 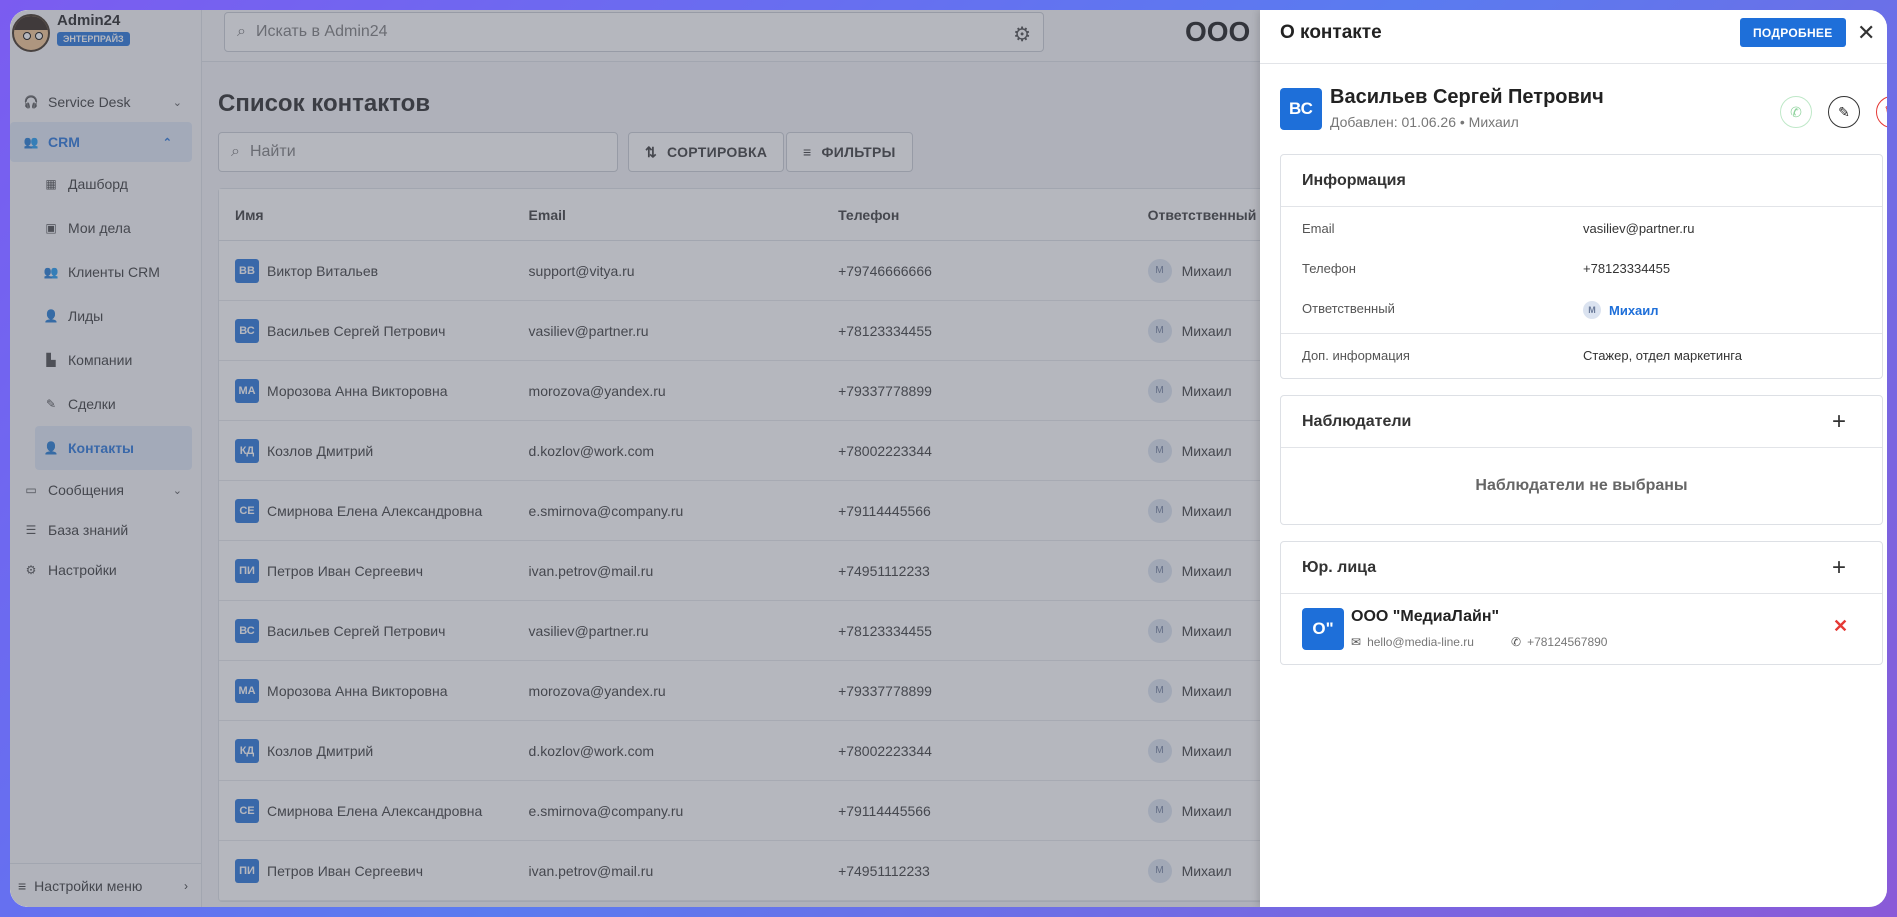 I want to click on organization-avatar: О", so click(x=1323, y=629).